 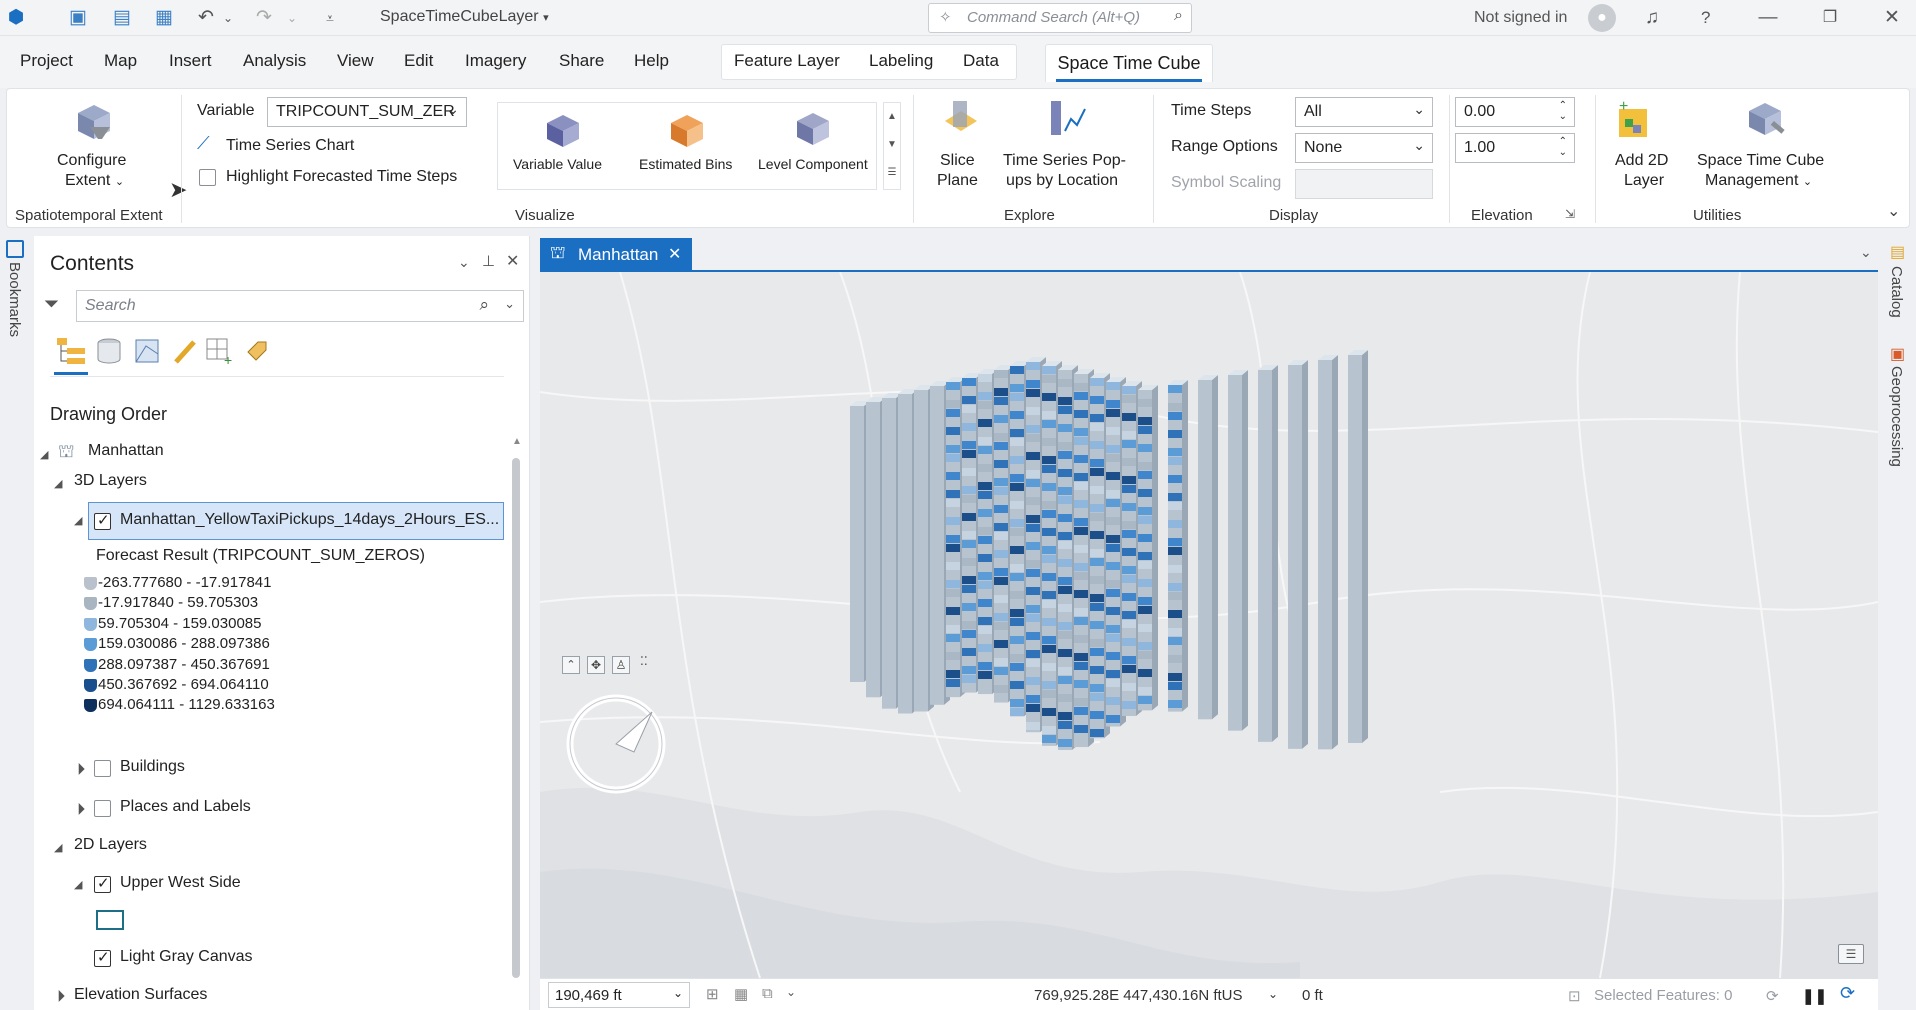 I want to click on layer-visibility-checkbox, so click(x=102, y=520).